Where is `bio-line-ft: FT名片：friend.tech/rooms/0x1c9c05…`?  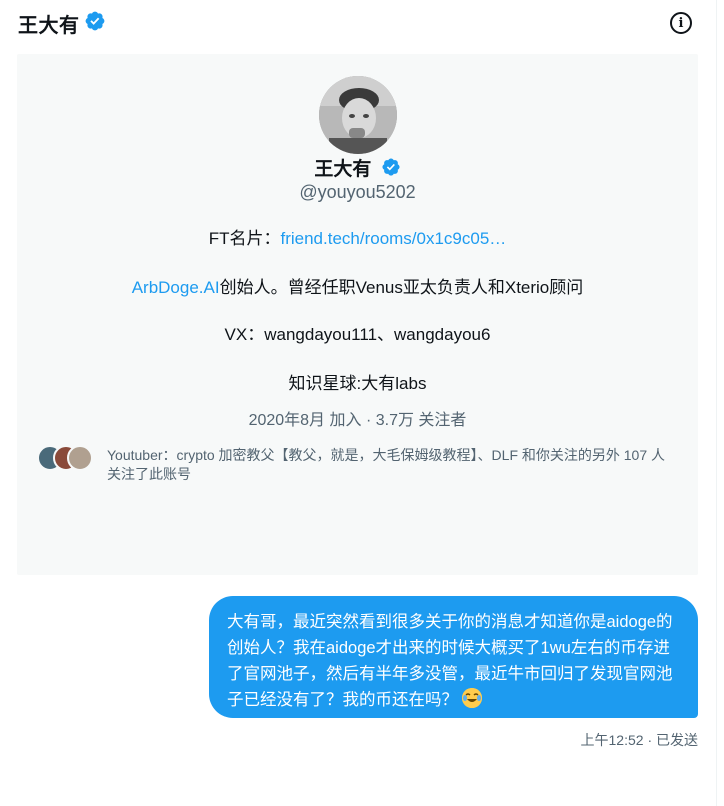 bio-line-ft: FT名片：friend.tech/rooms/0x1c9c05… is located at coordinates (357, 236).